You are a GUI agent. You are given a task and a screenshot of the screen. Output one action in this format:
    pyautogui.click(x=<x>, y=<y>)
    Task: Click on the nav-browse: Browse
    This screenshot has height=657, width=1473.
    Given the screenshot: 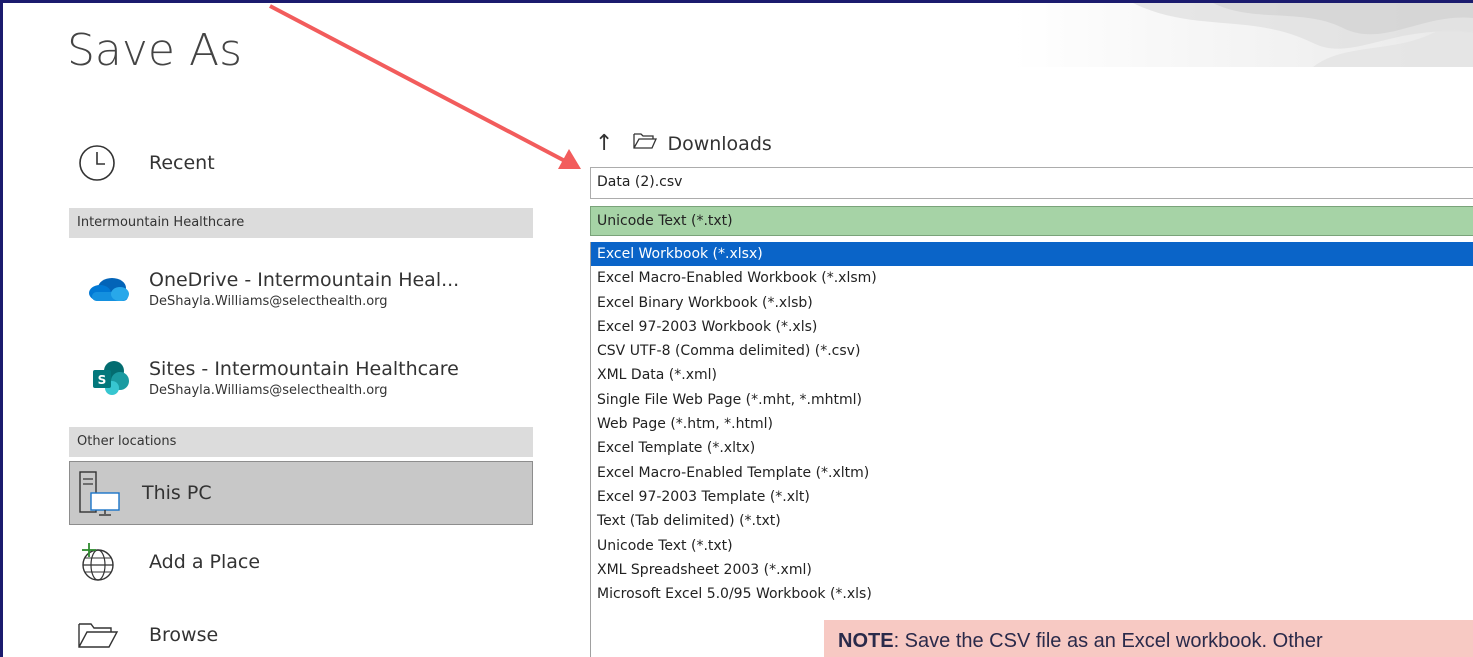 What is the action you would take?
    pyautogui.click(x=301, y=634)
    